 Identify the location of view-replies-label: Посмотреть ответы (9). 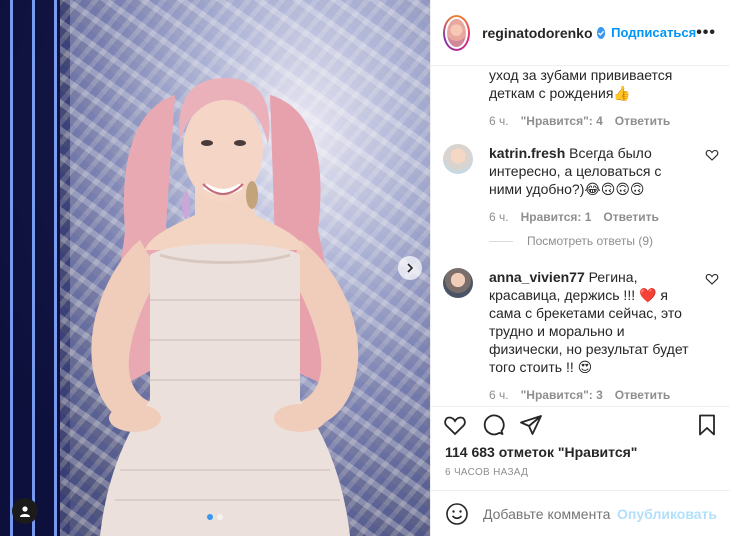
(590, 241).